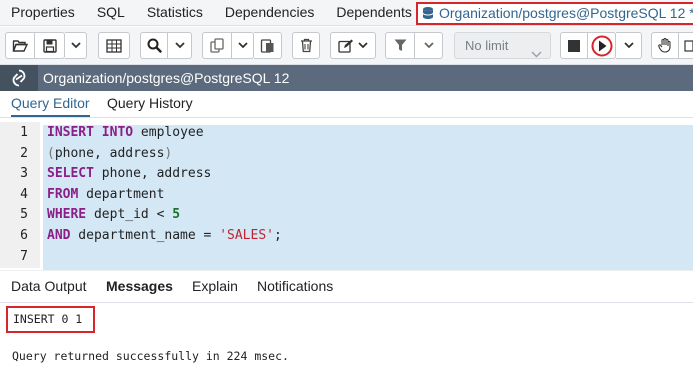 The image size is (693, 384). What do you see at coordinates (215, 287) in the screenshot?
I see `tab-explain: Explain` at bounding box center [215, 287].